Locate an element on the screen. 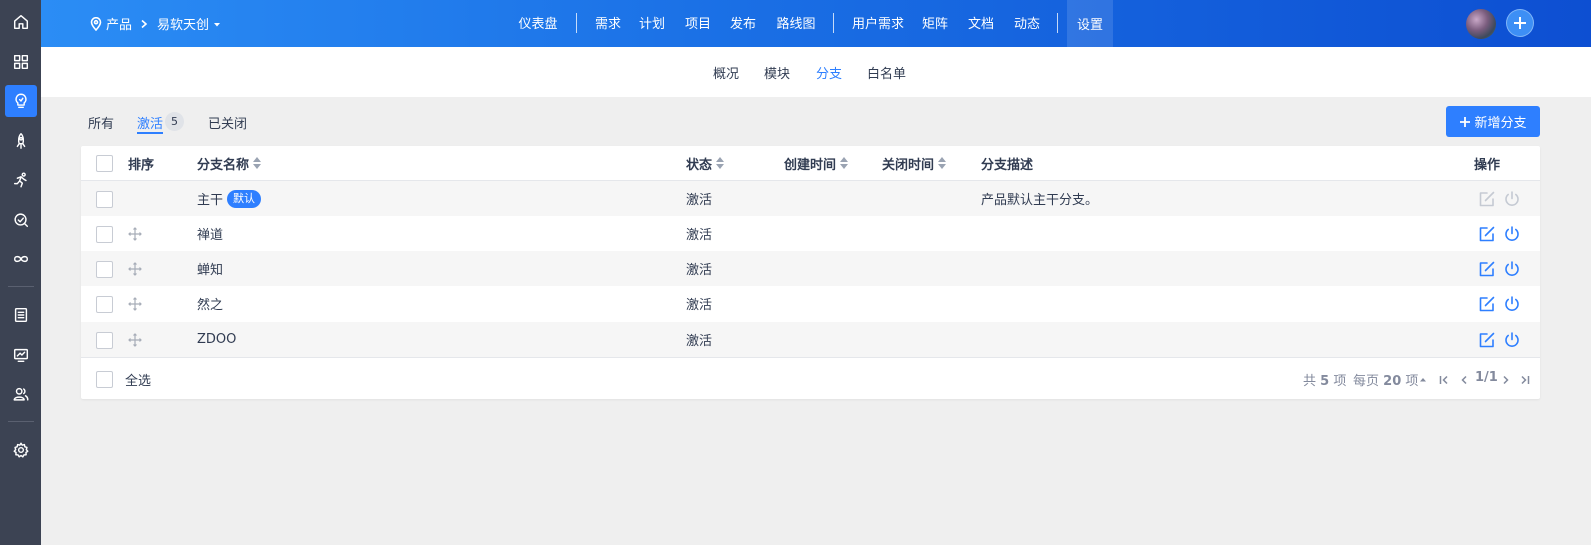 This screenshot has height=545, width=1591. rail-divider is located at coordinates (21, 421).